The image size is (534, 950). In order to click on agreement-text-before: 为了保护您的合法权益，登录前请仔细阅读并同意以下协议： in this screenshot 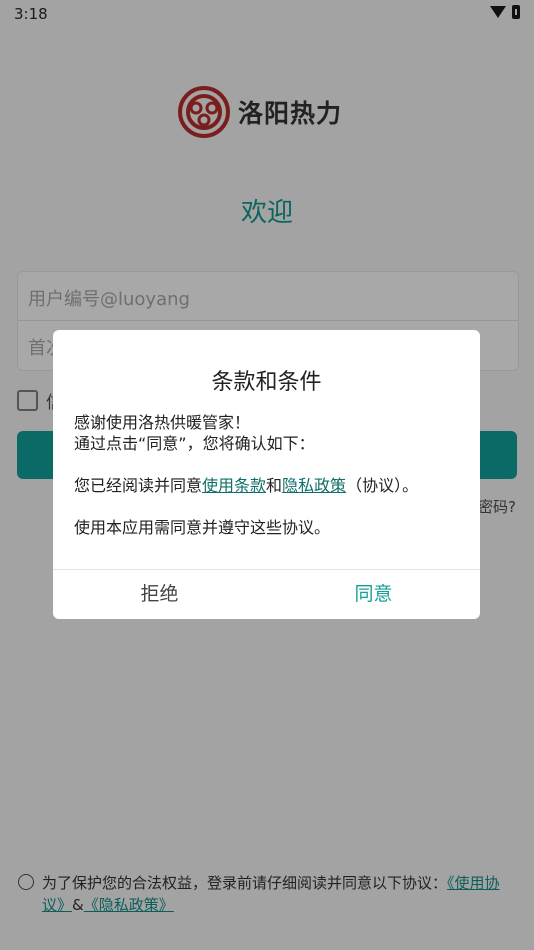, I will do `click(245, 883)`.